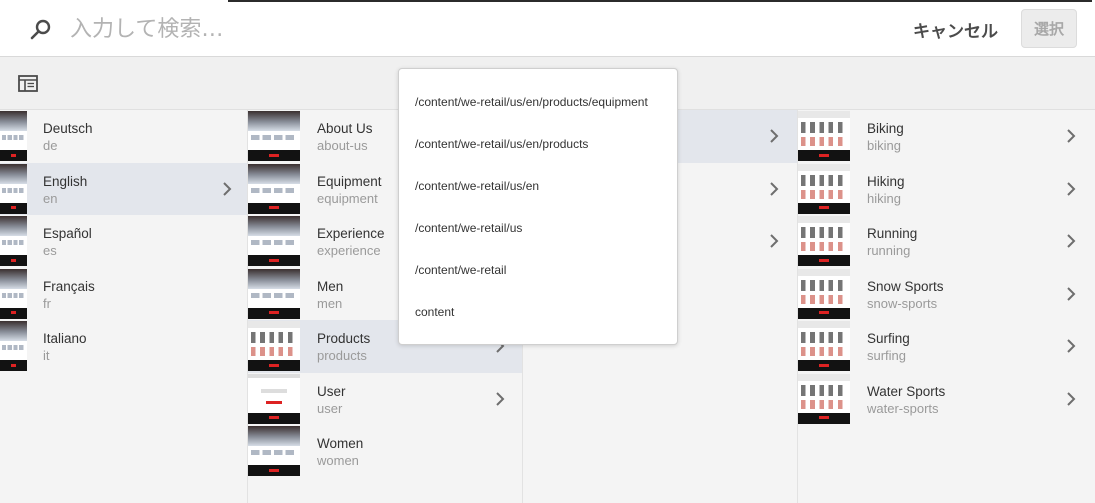 The width and height of the screenshot is (1095, 503). I want to click on item-name: hiking, so click(884, 198).